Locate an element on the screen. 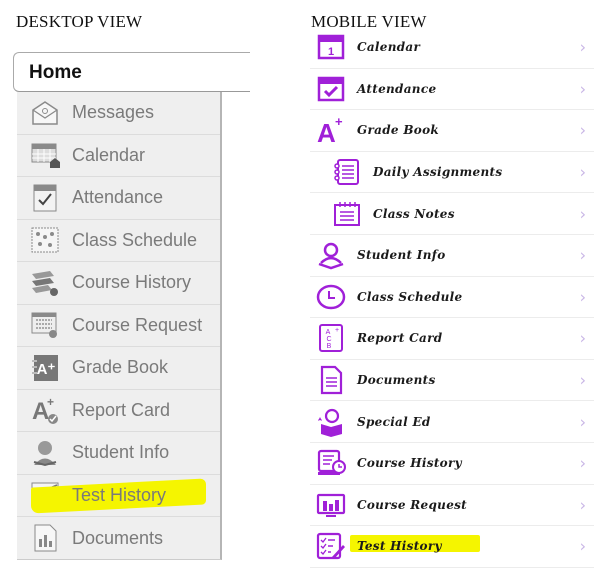 This screenshot has height=582, width=600. svg-text: B is located at coordinates (329, 346).